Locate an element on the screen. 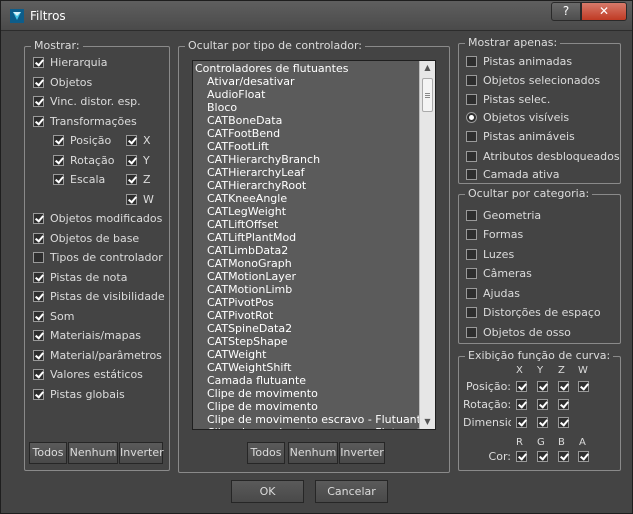 This screenshot has width=633, height=514. radio-objetos-visiveis: Objetos visíveis is located at coordinates (517, 117).